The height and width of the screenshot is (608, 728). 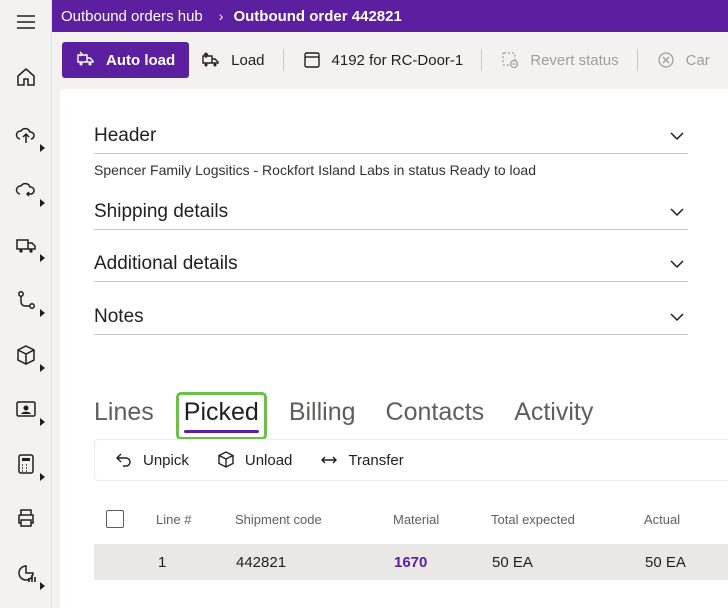 I want to click on select-all-checkbox, so click(x=115, y=519).